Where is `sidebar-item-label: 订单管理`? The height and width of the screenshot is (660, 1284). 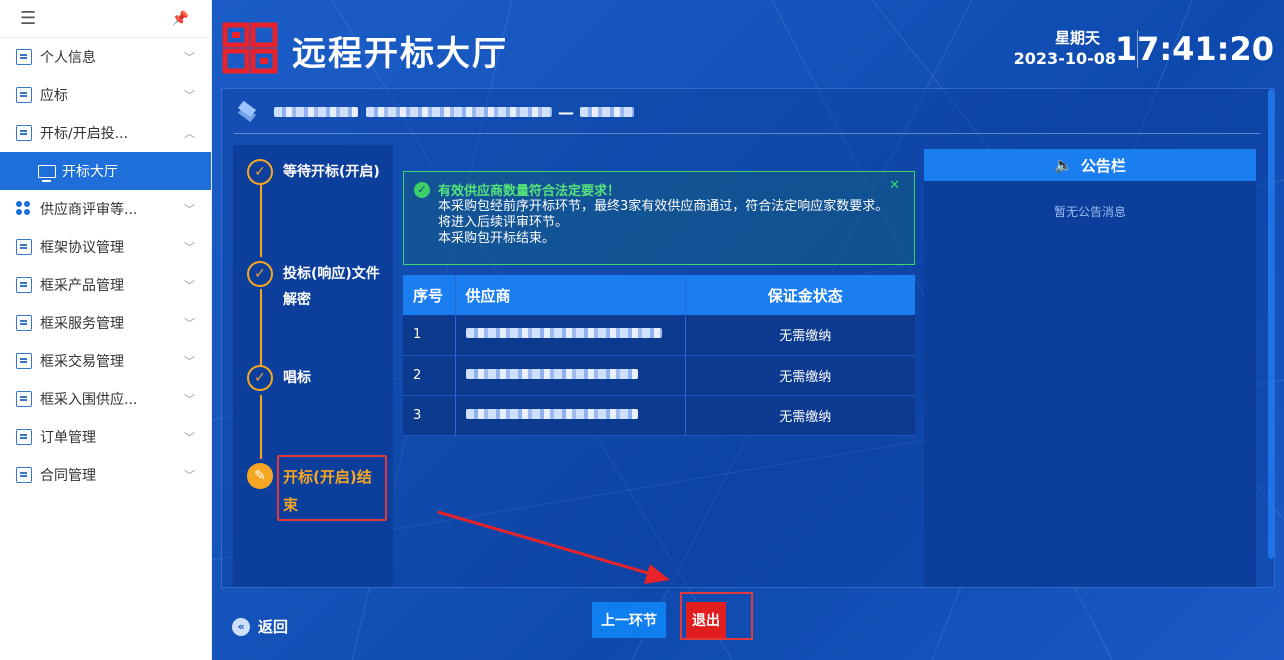 sidebar-item-label: 订单管理 is located at coordinates (68, 438).